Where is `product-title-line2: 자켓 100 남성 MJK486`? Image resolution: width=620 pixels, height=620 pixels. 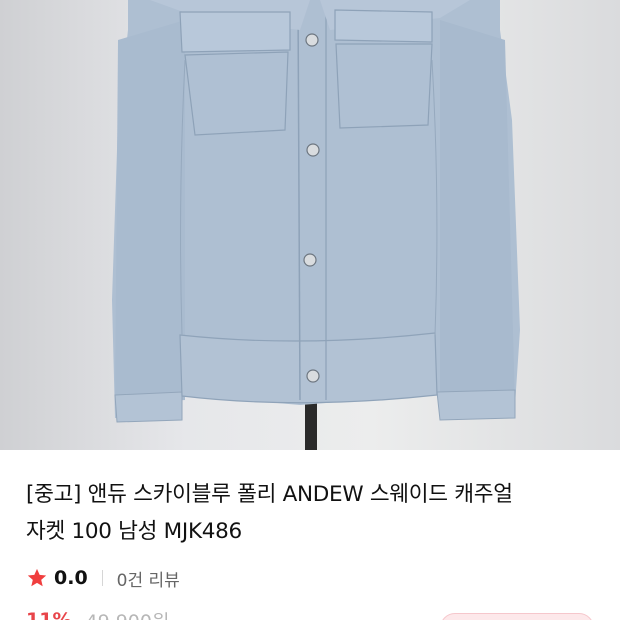
product-title-line2: 자켓 100 남성 MJK486 is located at coordinates (134, 531).